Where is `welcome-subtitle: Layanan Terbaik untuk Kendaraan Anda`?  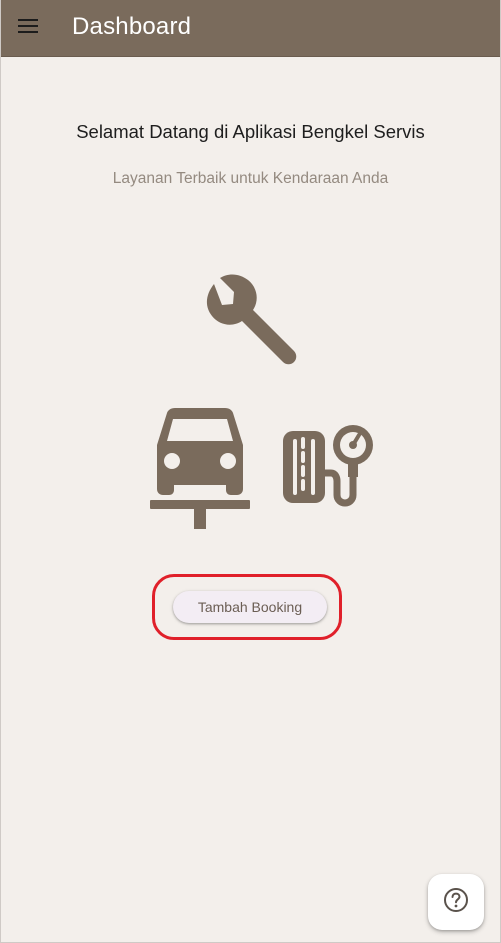 welcome-subtitle: Layanan Terbaik untuk Kendaraan Anda is located at coordinates (250, 178).